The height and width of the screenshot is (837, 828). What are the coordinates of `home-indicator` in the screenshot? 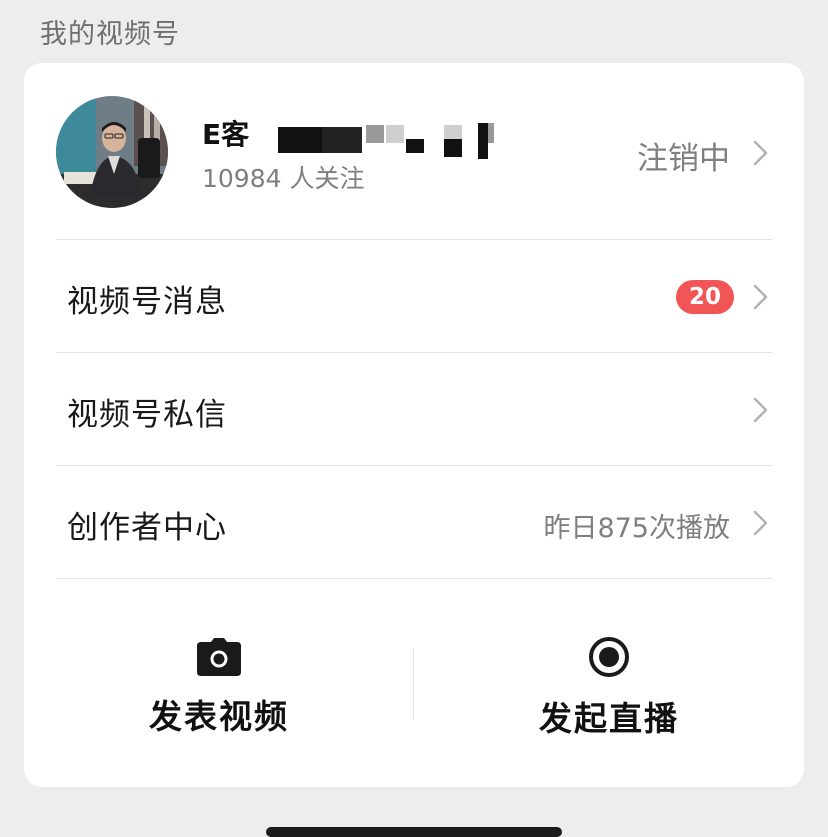 It's located at (414, 832).